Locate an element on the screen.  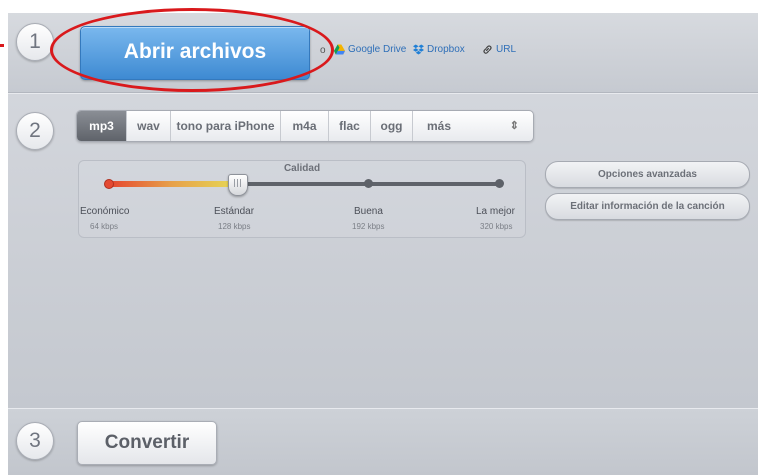
quality-label-economic: Económico is located at coordinates (105, 211).